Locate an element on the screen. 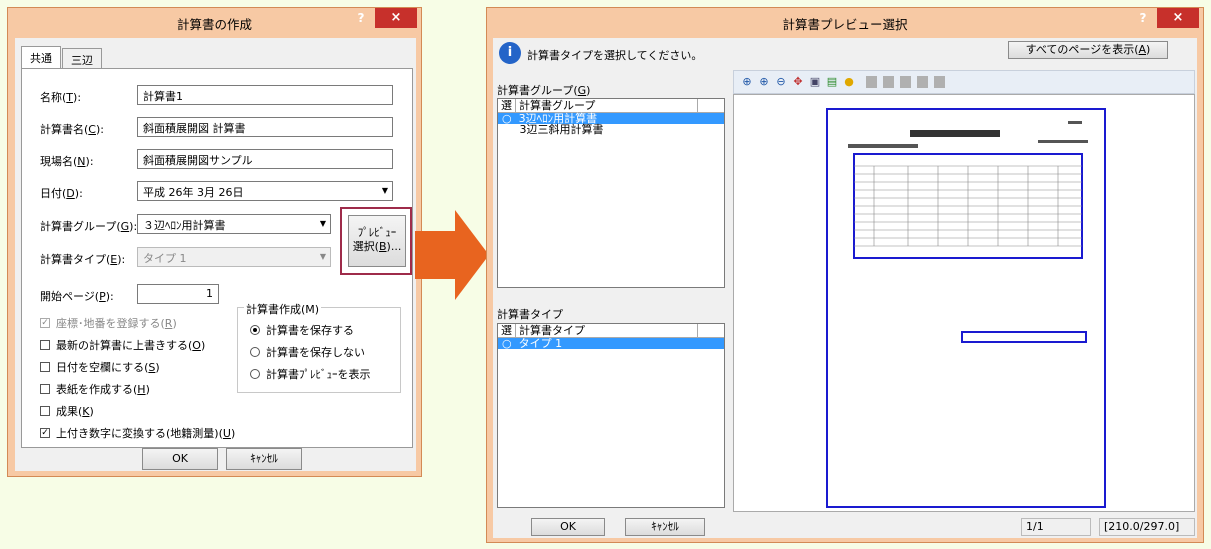  list-item: ○ タイプ 1 is located at coordinates (611, 343).